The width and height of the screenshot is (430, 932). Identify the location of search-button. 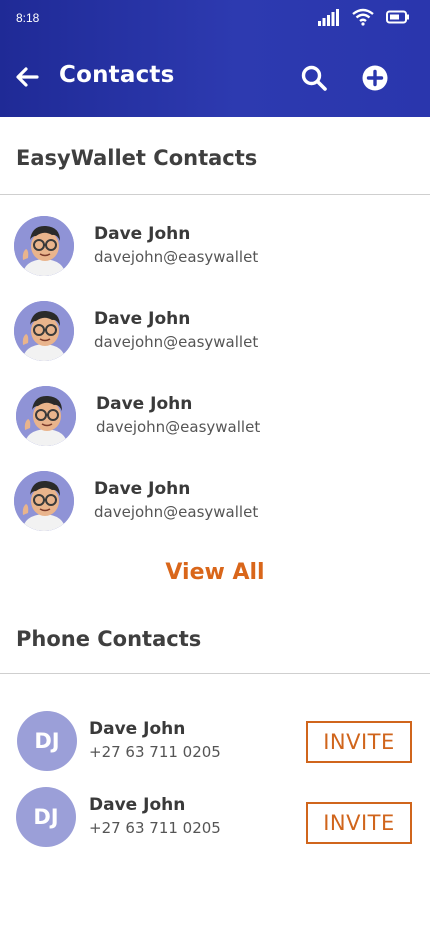
(314, 78).